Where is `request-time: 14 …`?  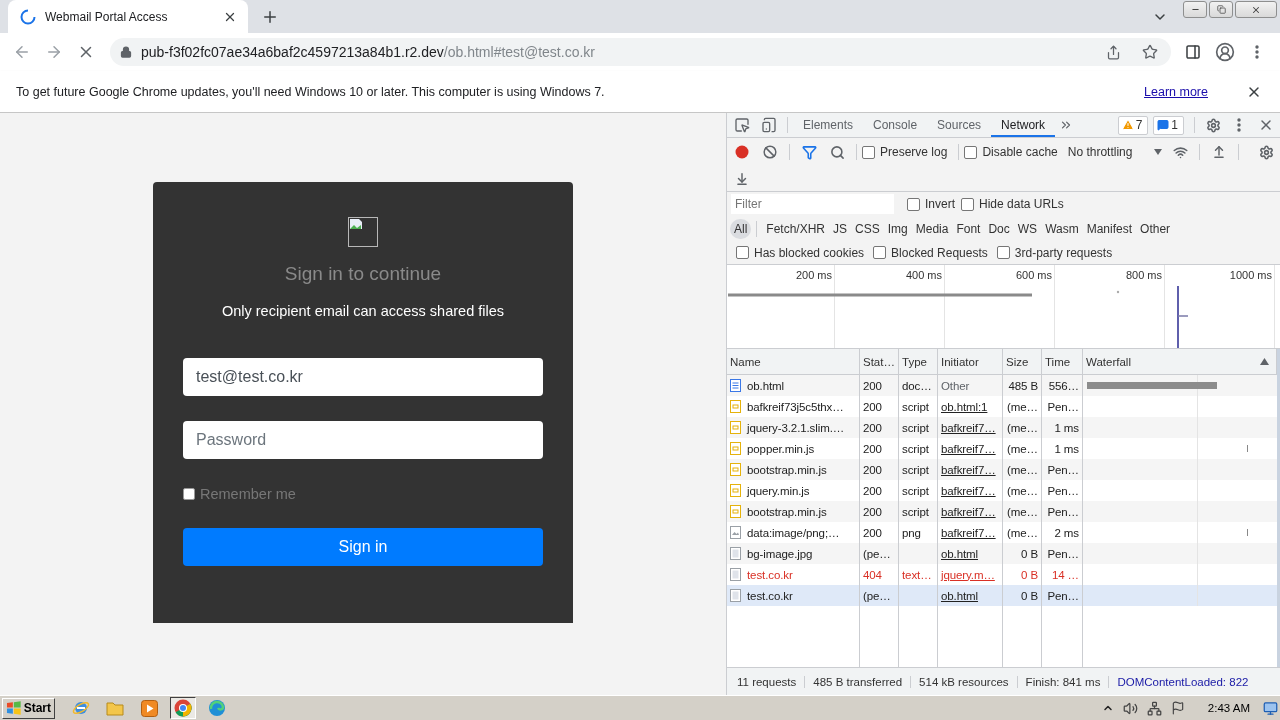 request-time: 14 … is located at coordinates (1065, 574).